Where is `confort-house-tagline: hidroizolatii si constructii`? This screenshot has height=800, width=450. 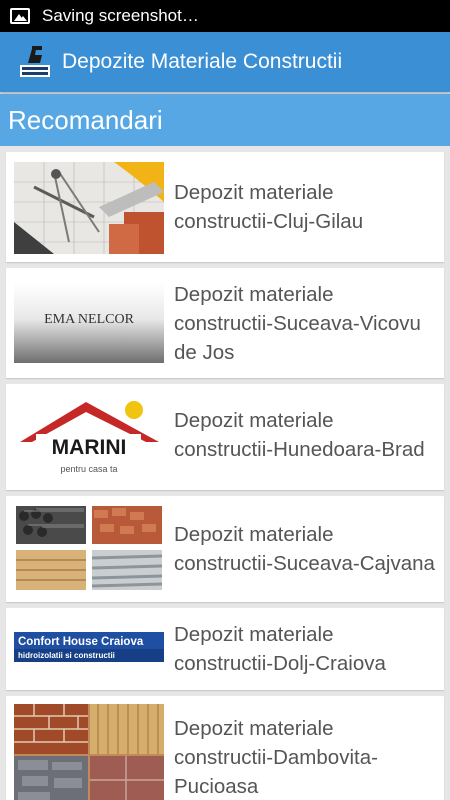
confort-house-tagline: hidroizolatii si constructii is located at coordinates (66, 655).